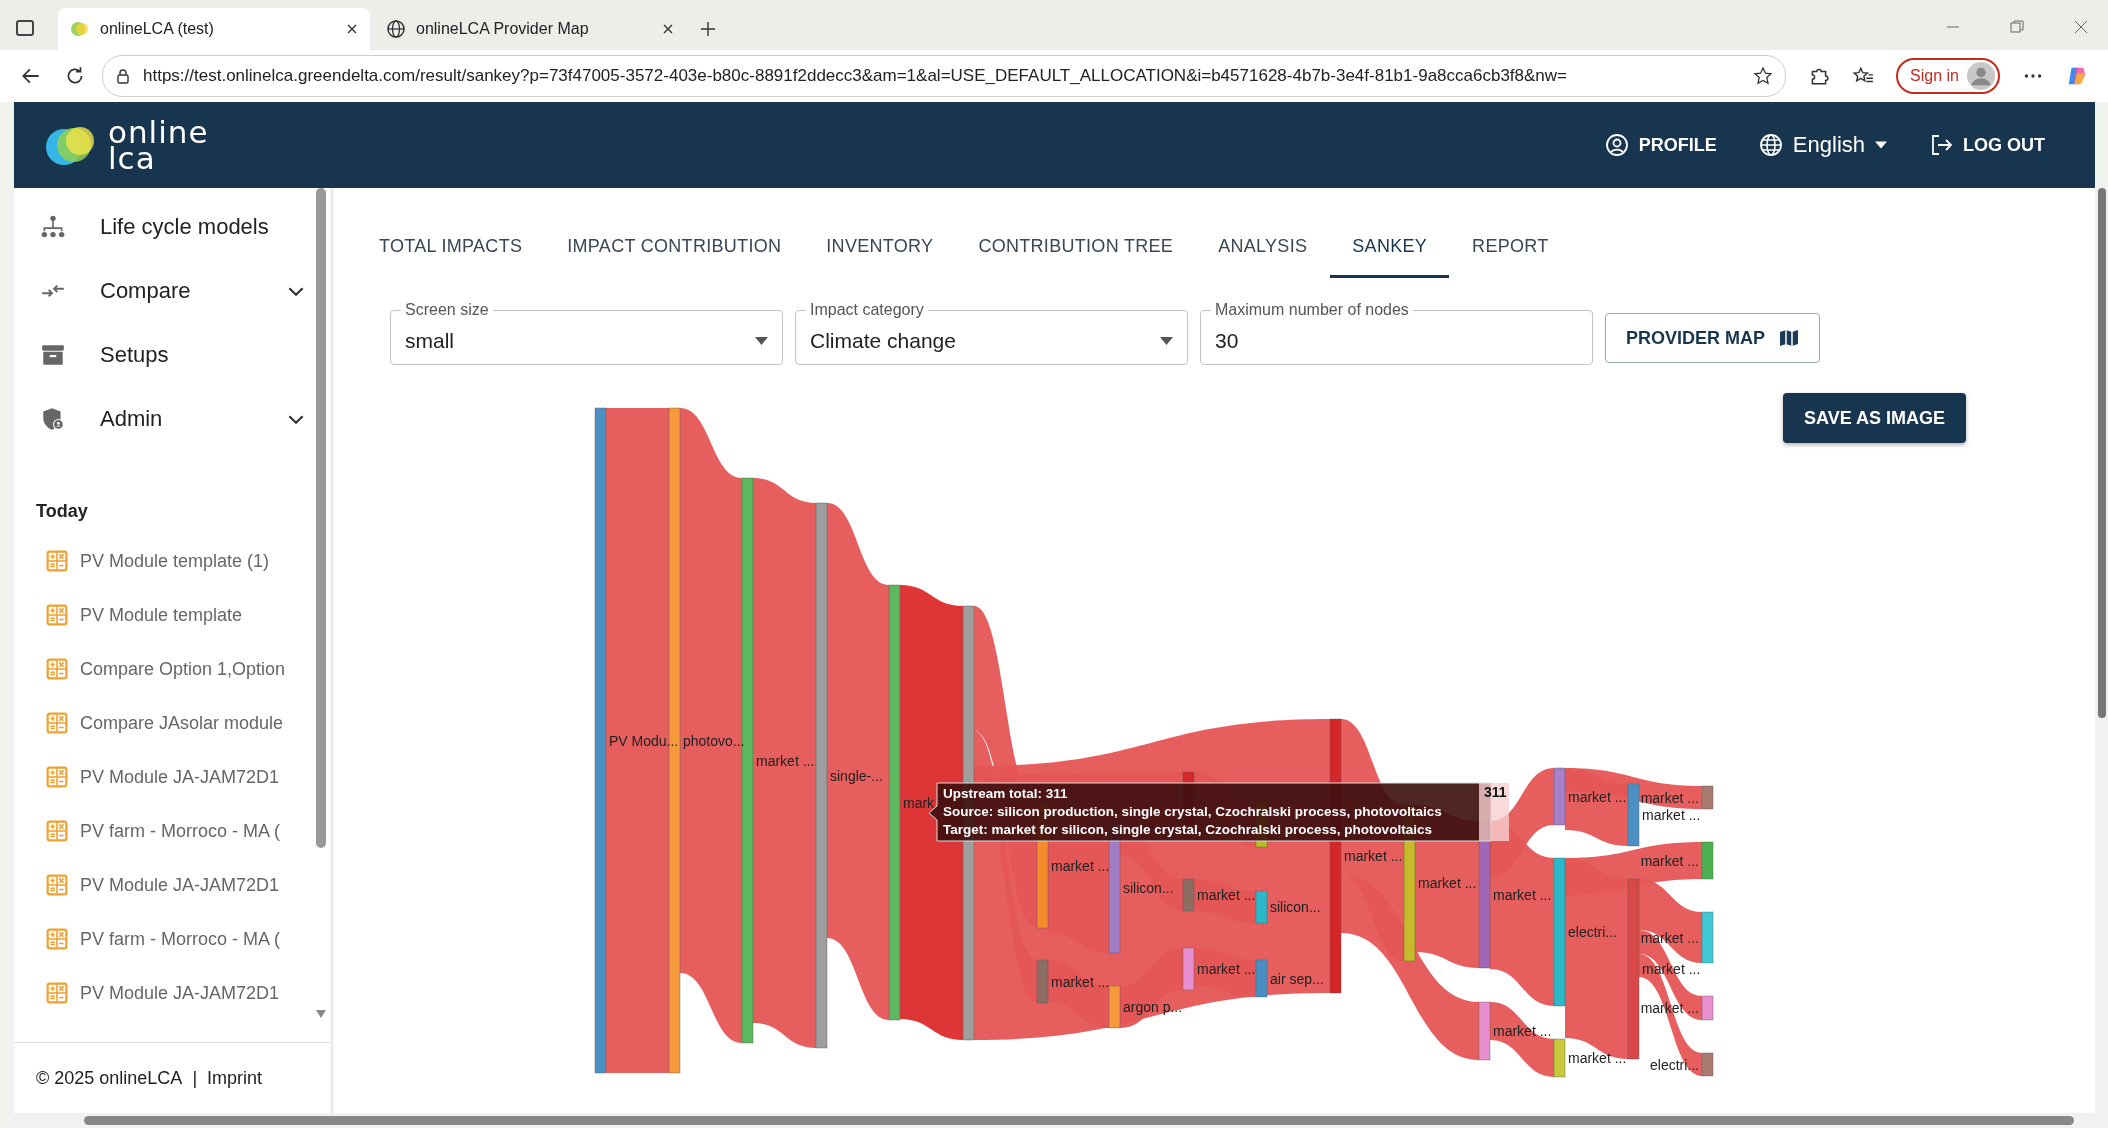 This screenshot has height=1128, width=2108. Describe the element at coordinates (451, 250) in the screenshot. I see `tab: TOTAL IMPACTS` at that location.